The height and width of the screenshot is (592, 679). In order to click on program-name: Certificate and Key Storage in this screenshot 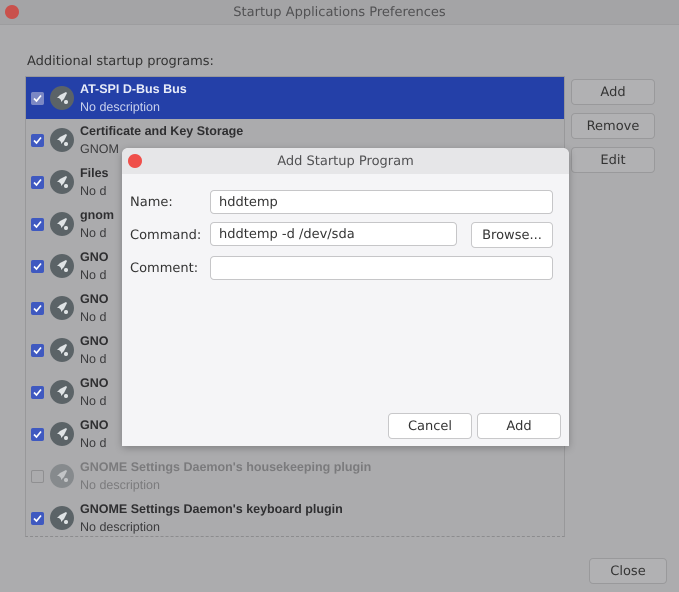, I will do `click(162, 131)`.